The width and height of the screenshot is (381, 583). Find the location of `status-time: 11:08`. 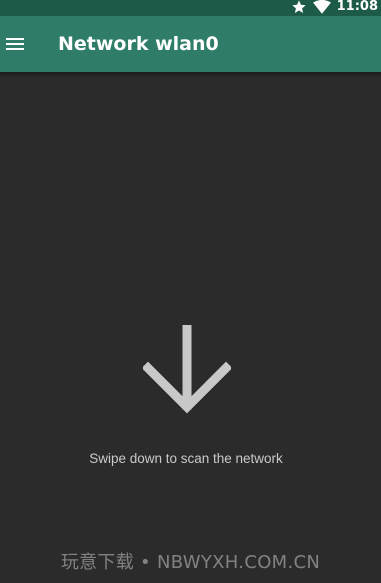

status-time: 11:08 is located at coordinates (357, 7).